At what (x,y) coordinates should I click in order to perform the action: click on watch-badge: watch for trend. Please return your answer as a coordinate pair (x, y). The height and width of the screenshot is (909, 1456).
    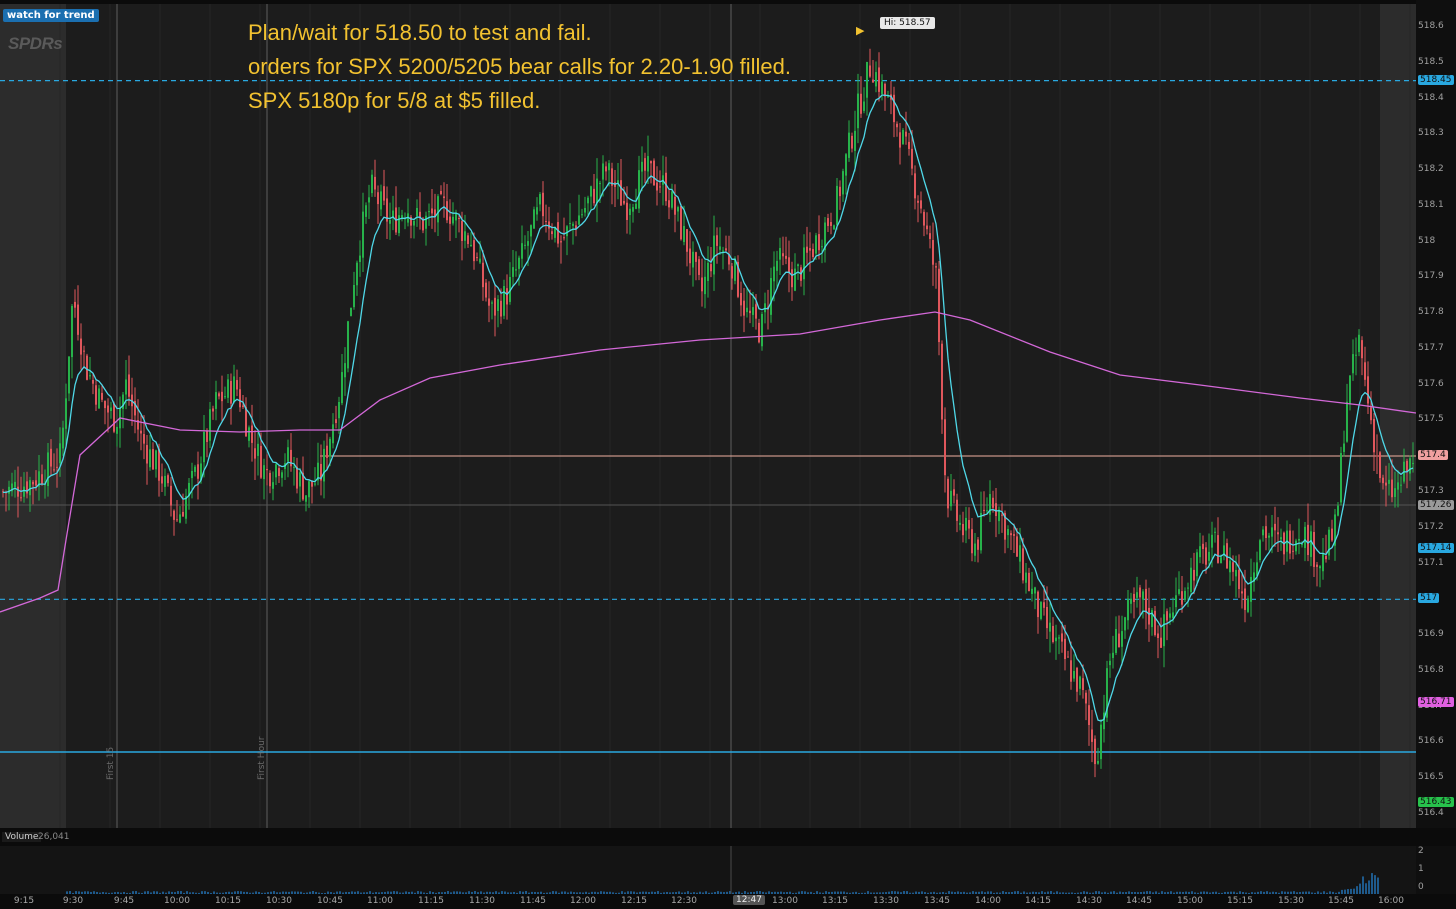
    Looking at the image, I should click on (51, 15).